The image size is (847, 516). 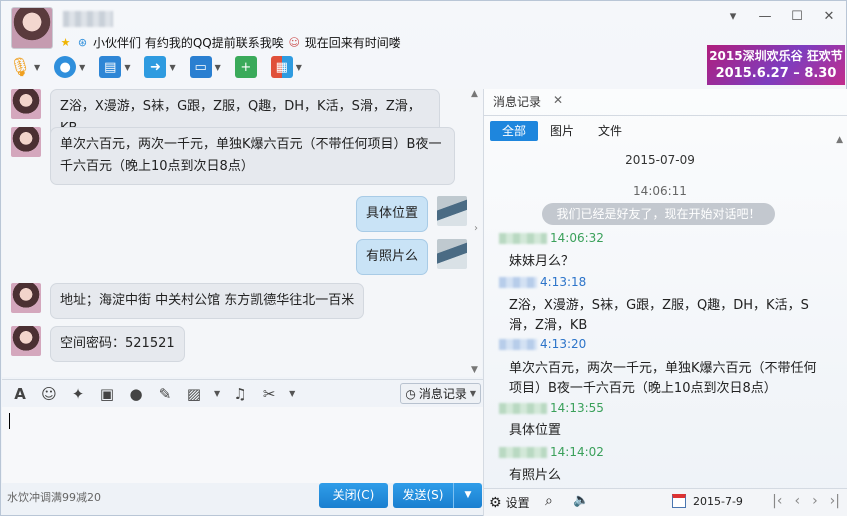 I want to click on handwriting-icon: ✎, so click(x=165, y=394).